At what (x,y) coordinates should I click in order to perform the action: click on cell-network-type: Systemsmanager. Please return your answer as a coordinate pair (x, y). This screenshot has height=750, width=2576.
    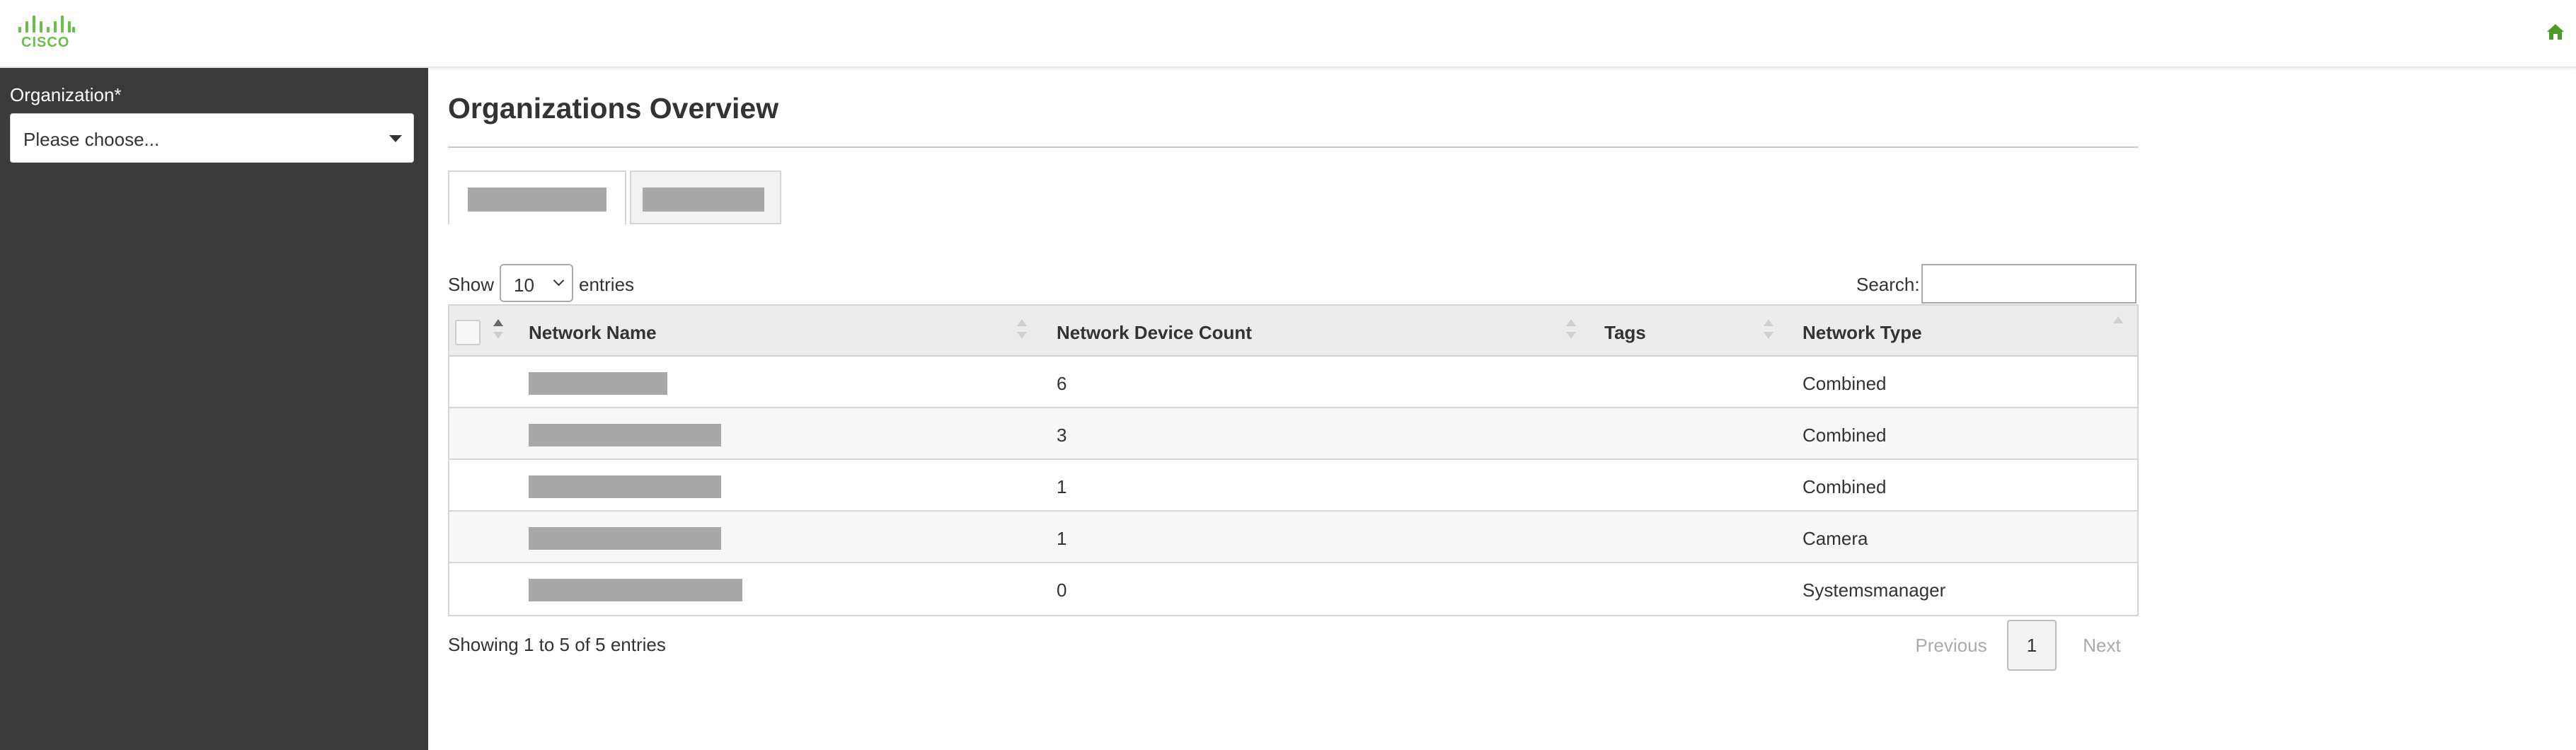
    Looking at the image, I should click on (1874, 590).